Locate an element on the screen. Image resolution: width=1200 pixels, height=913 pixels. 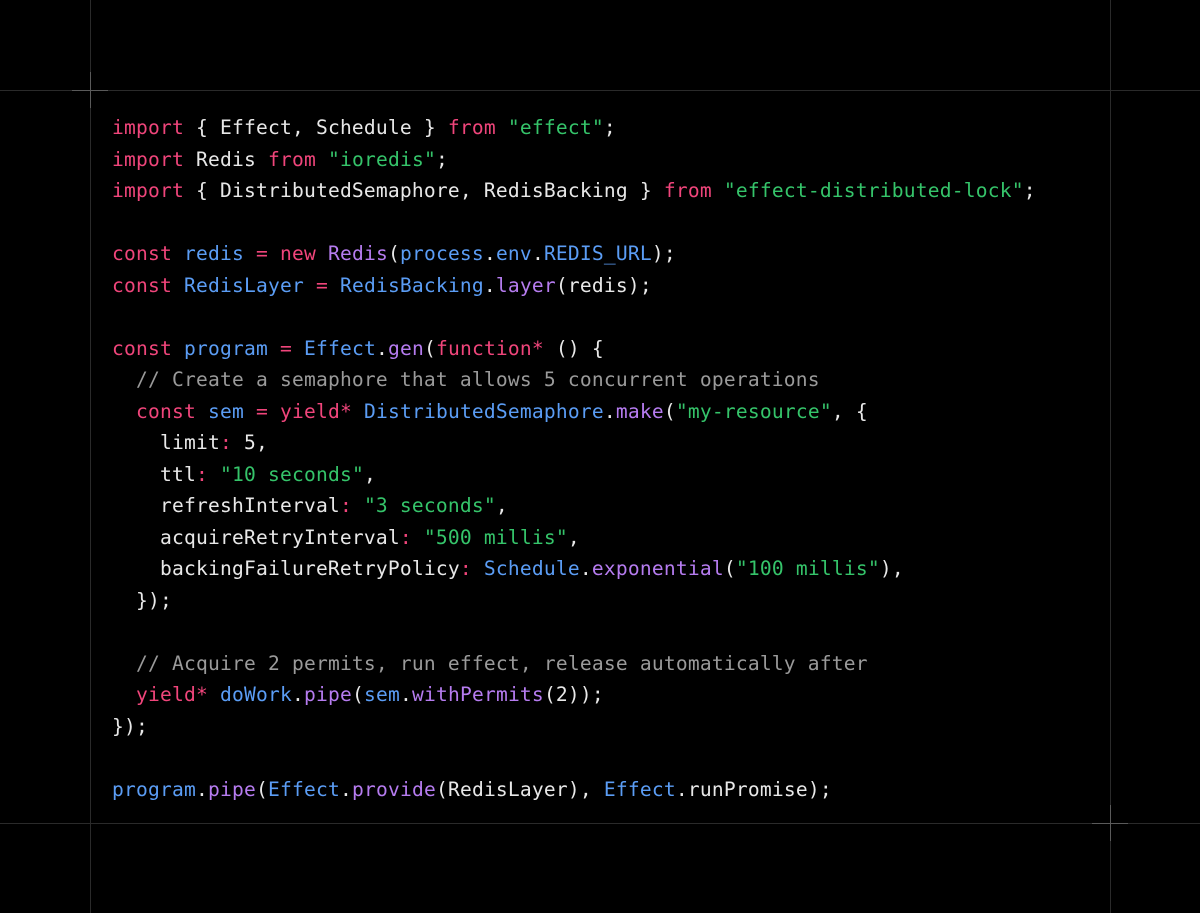
code-token: exponential is located at coordinates (657, 568).